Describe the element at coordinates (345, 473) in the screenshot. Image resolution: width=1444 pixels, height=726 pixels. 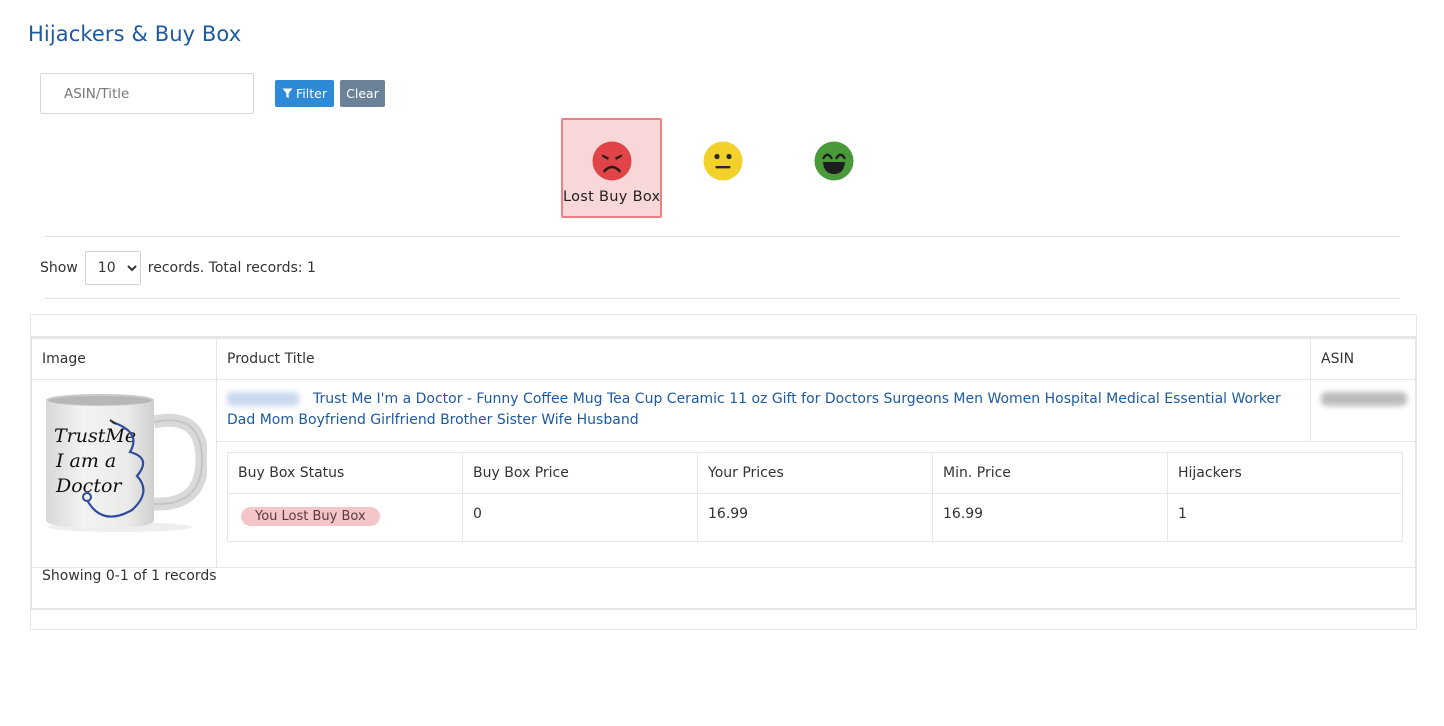
I see `column-header-buy-box-status: Buy Box Status` at that location.